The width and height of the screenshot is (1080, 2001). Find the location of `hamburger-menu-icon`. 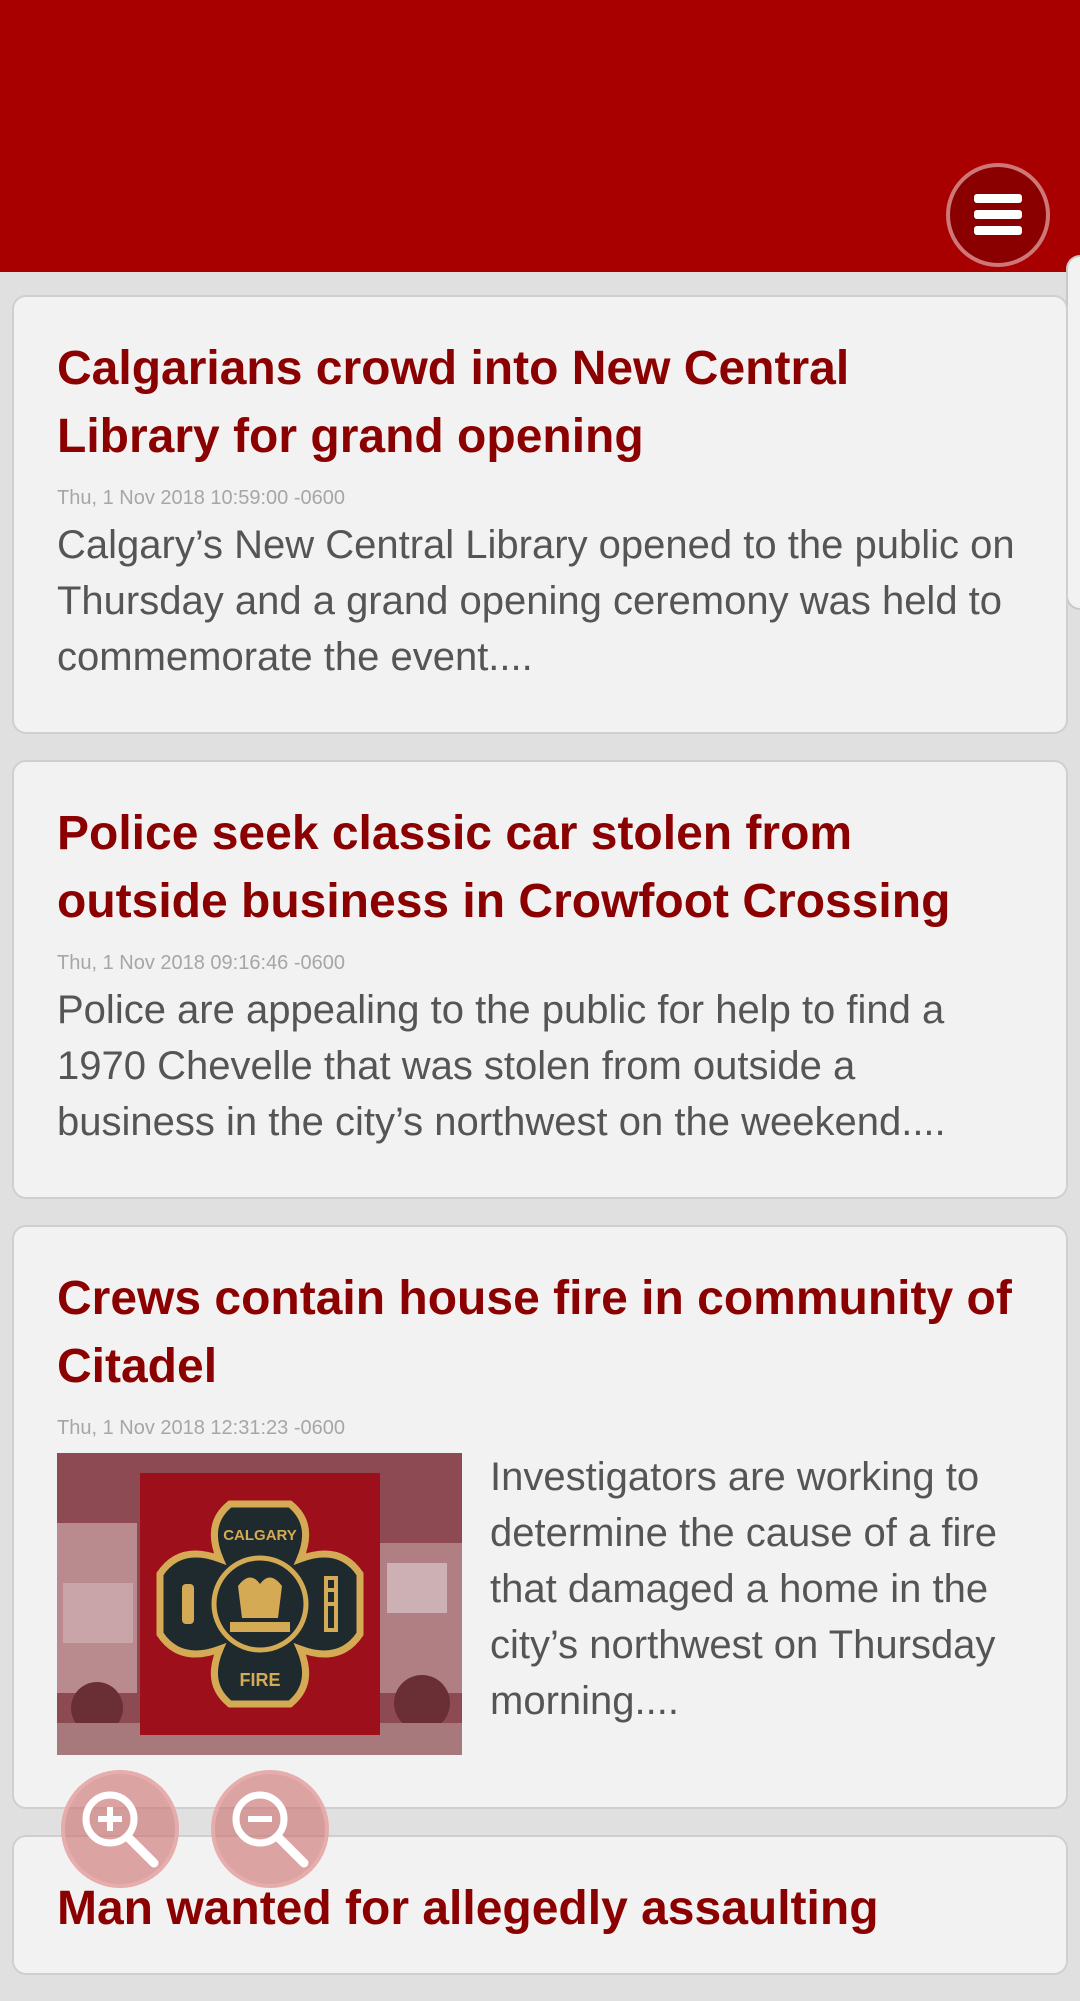

hamburger-menu-icon is located at coordinates (998, 214).